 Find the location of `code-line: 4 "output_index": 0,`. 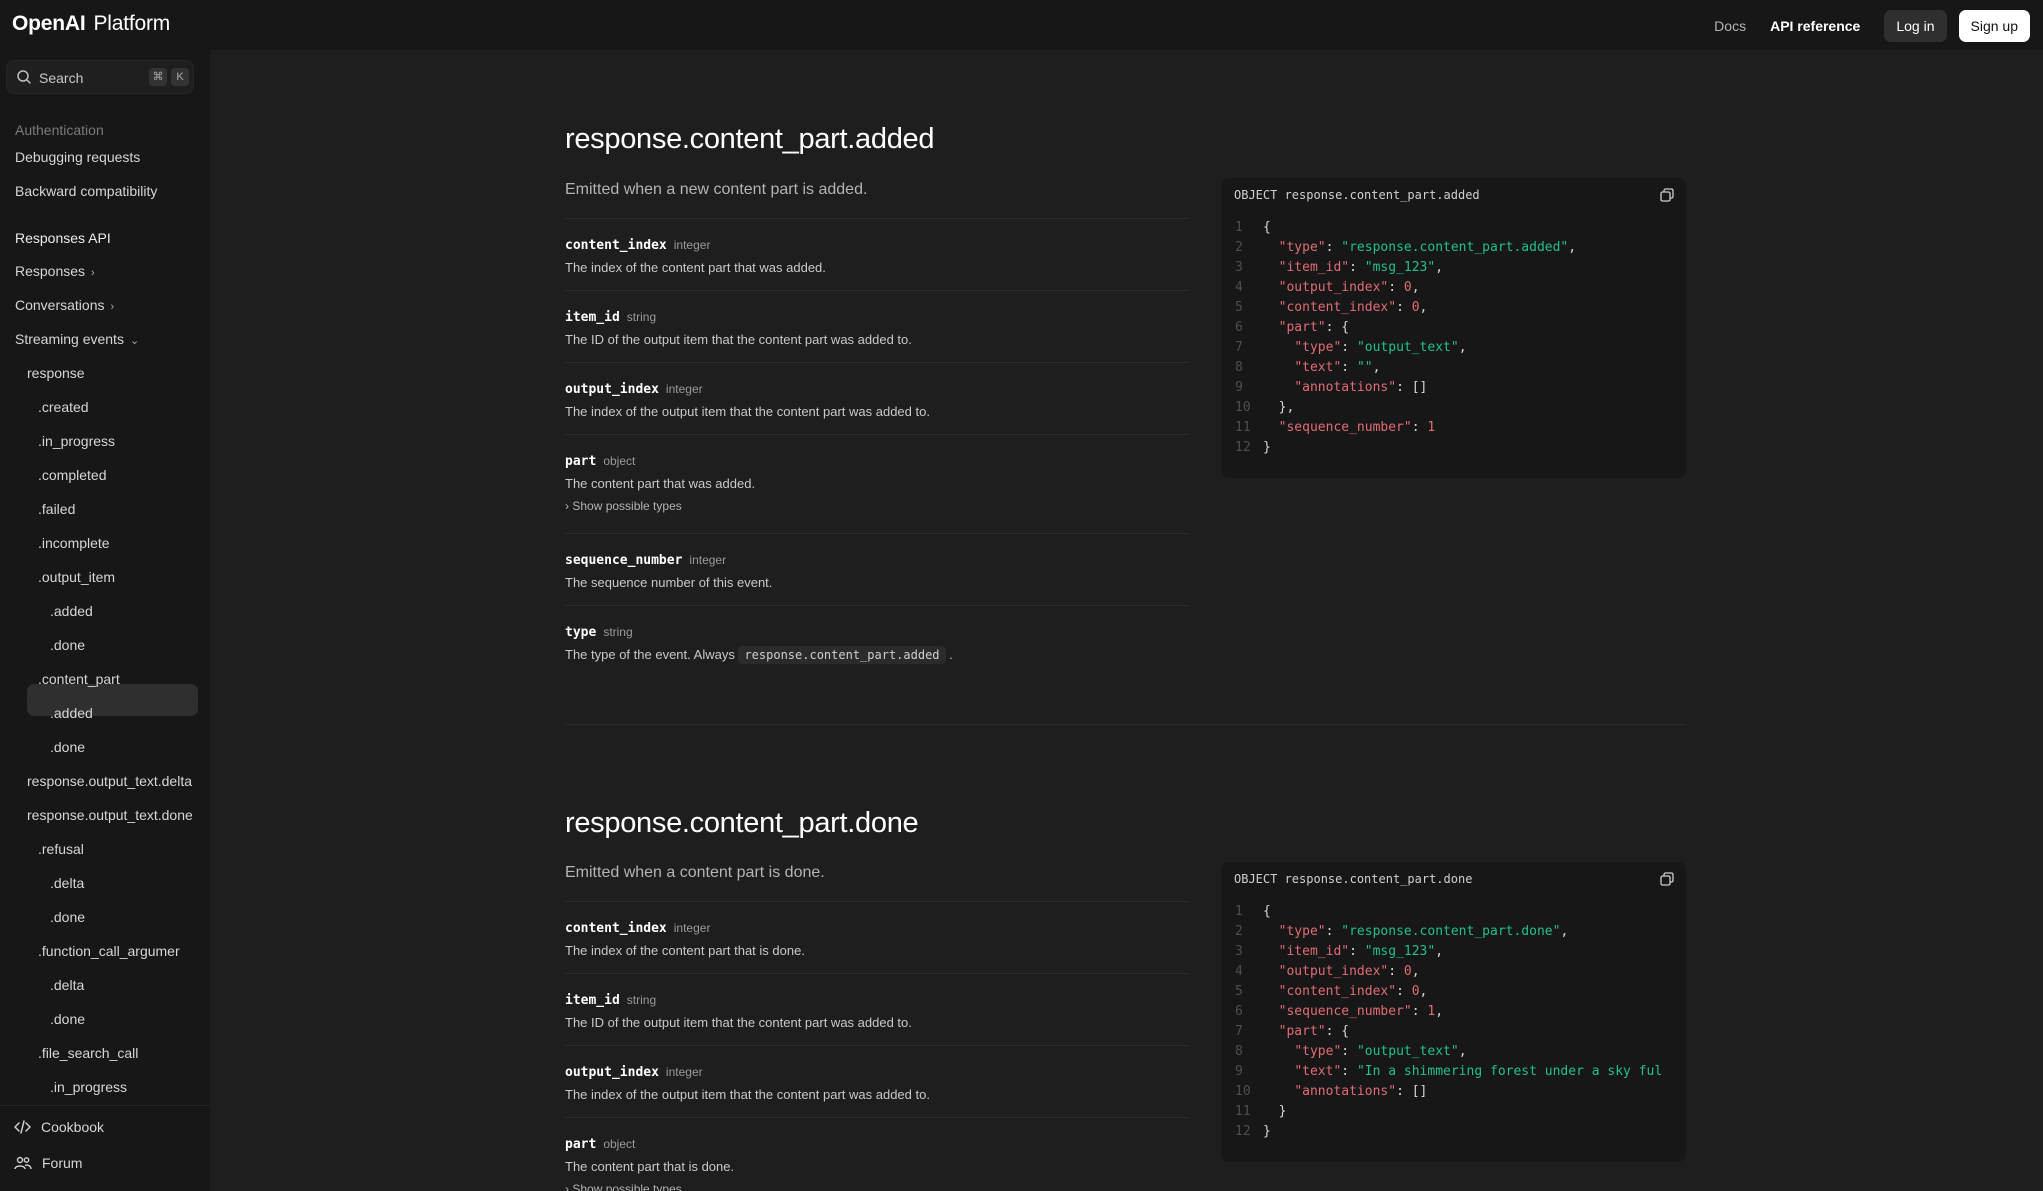

code-line: 4 "output_index": 0, is located at coordinates (1453, 290).